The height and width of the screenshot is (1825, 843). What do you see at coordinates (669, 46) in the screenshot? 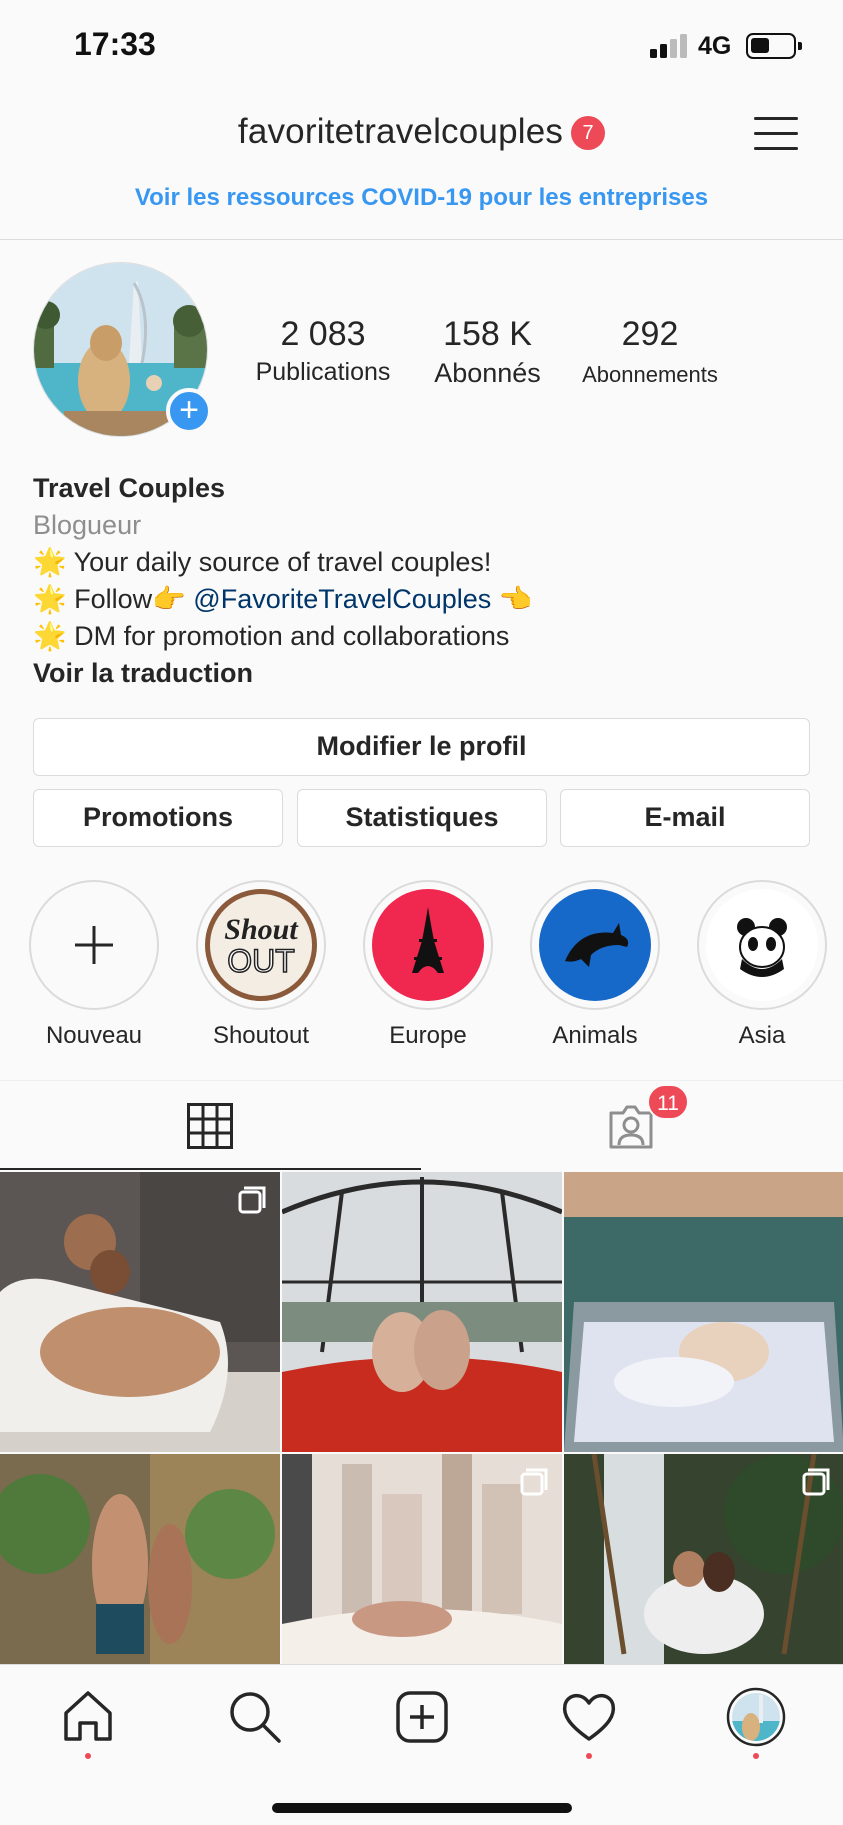
I see `signal-strength-icon` at bounding box center [669, 46].